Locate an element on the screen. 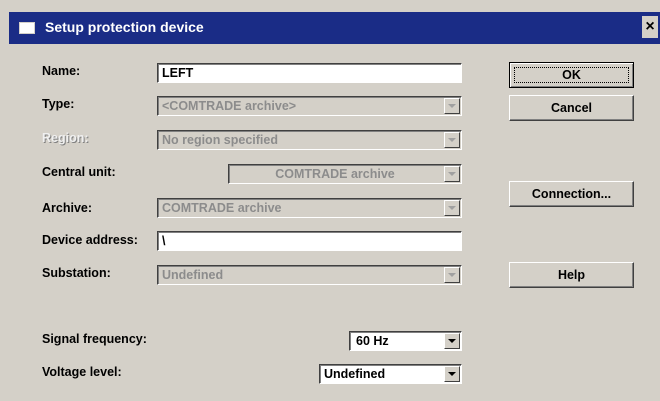 Image resolution: width=660 pixels, height=401 pixels. archive-label: Archive: is located at coordinates (67, 208).